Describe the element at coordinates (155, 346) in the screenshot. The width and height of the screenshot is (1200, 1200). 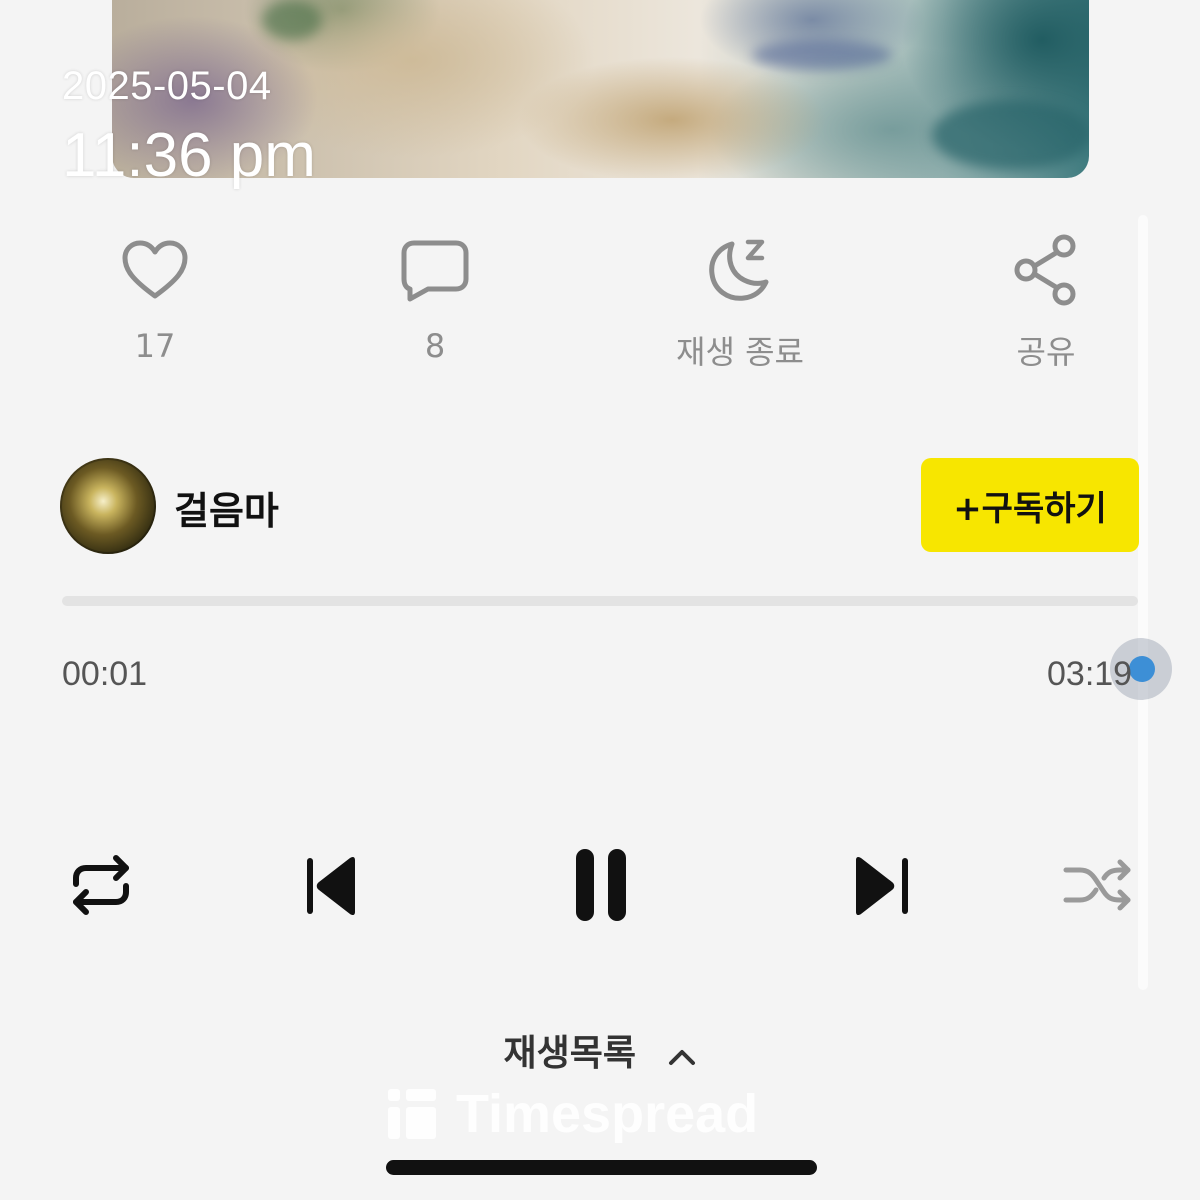
I see `like-count: 17` at that location.